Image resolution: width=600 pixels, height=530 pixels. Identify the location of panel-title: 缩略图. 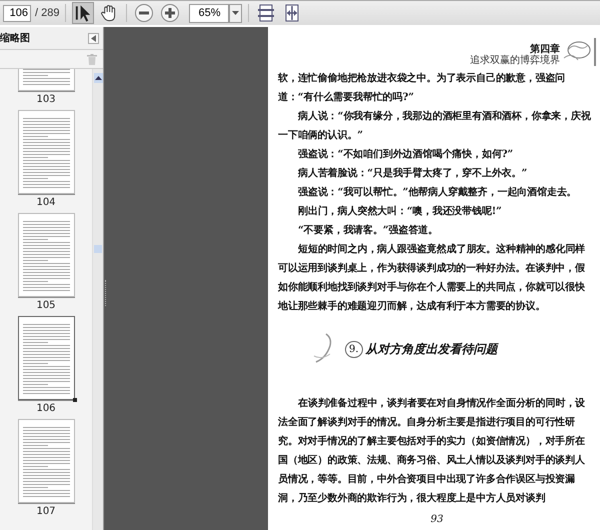
(15, 38).